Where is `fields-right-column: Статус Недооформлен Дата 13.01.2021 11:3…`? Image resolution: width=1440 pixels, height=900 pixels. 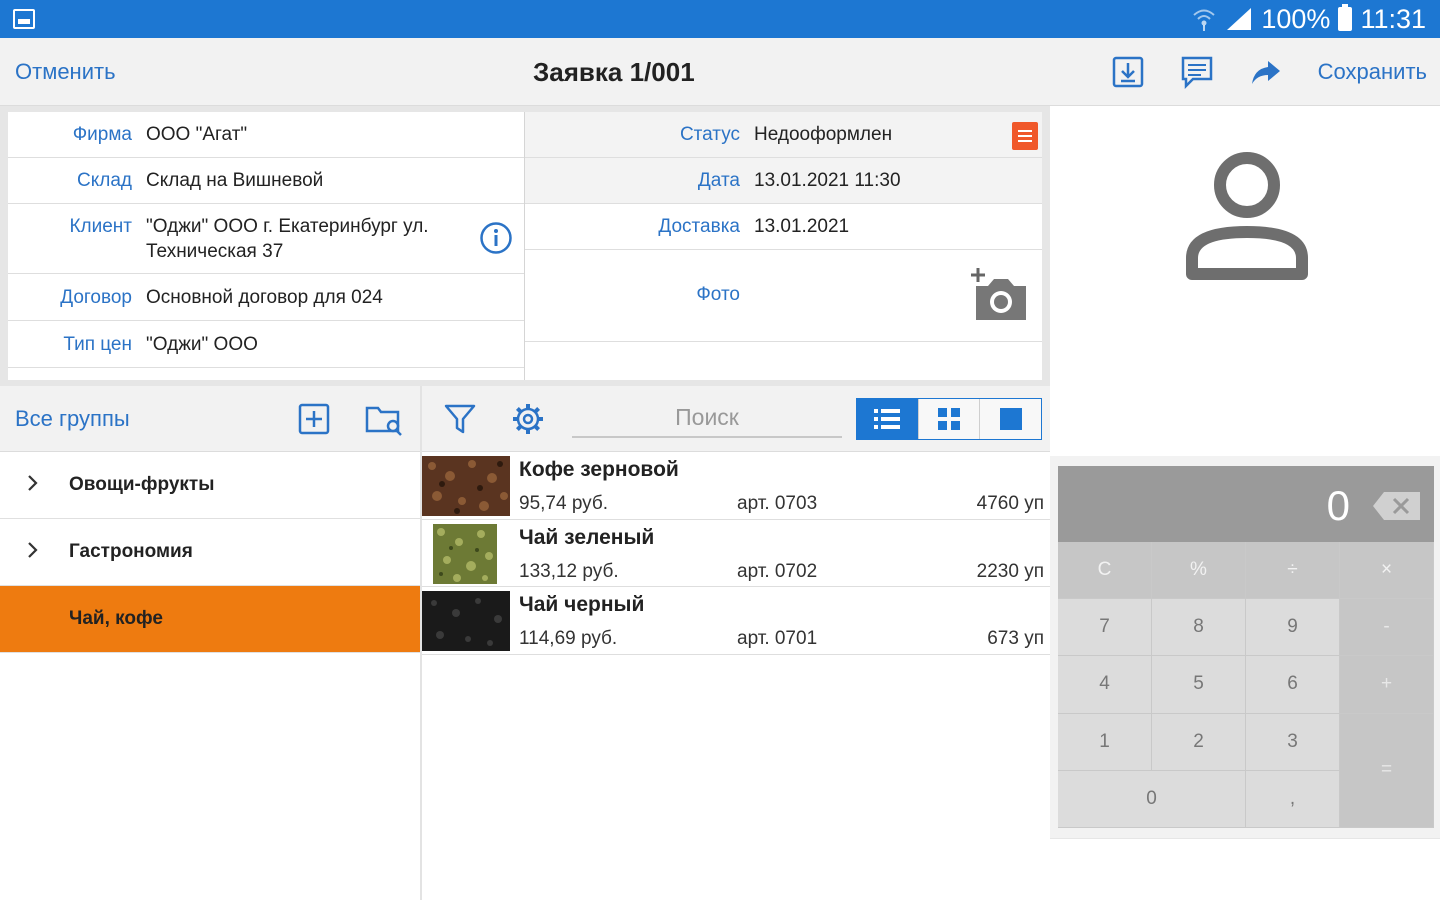 fields-right-column: Статус Недооформлен Дата 13.01.2021 11:3… is located at coordinates (783, 246).